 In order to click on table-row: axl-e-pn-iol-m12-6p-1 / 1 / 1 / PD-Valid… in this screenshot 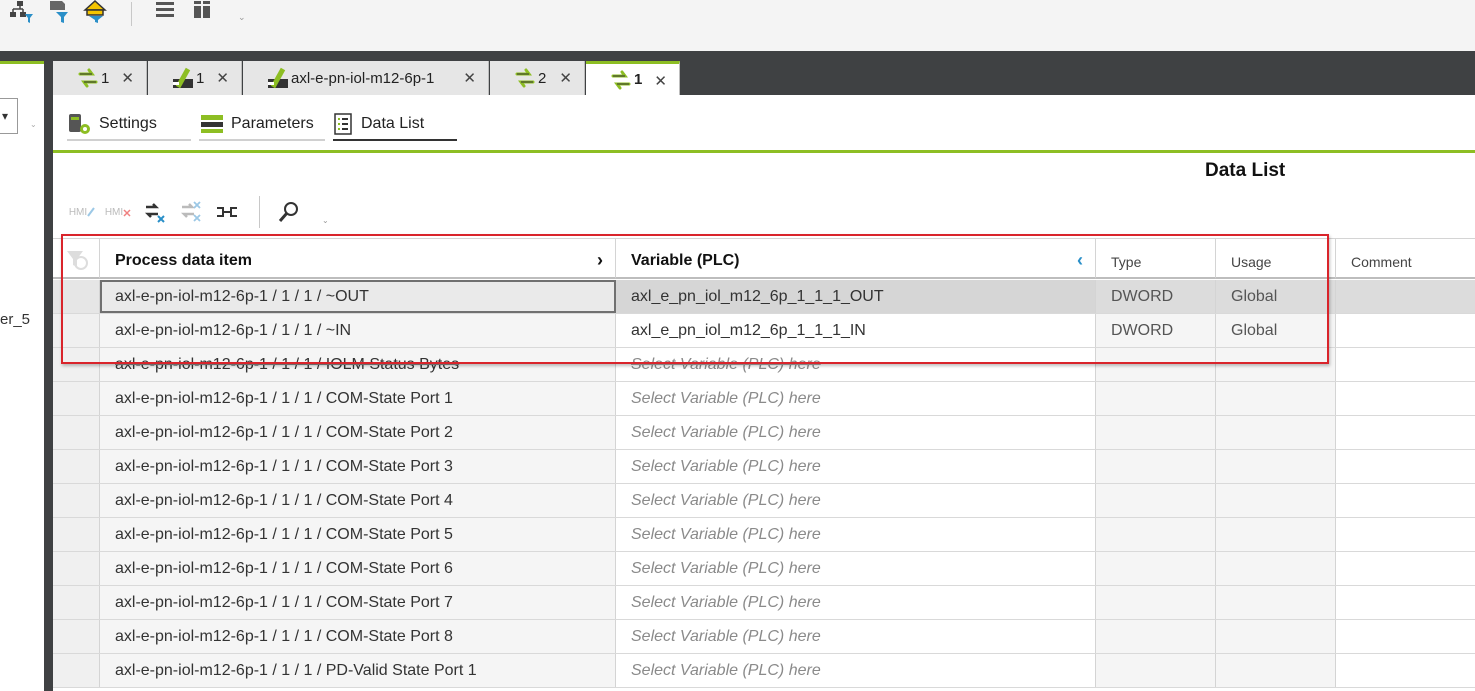, I will do `click(764, 671)`.